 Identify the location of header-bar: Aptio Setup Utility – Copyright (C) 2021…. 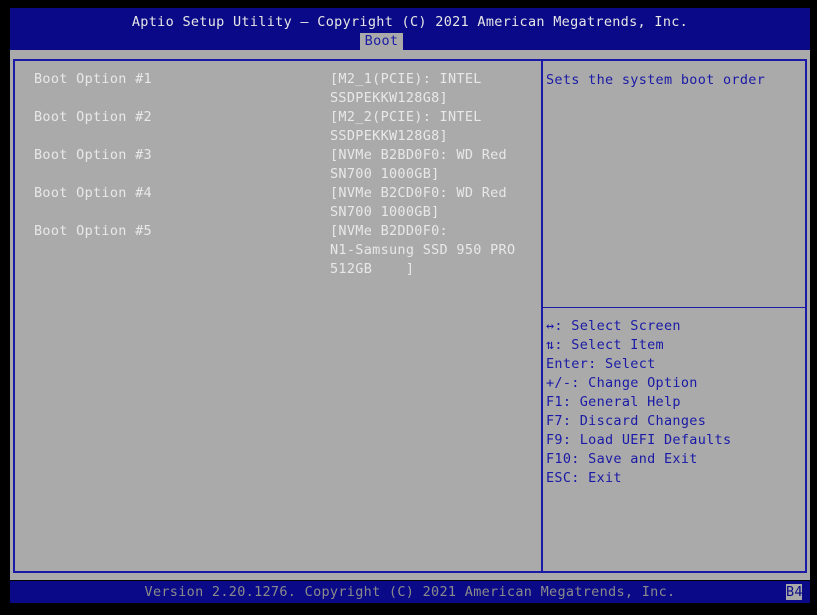
(410, 29).